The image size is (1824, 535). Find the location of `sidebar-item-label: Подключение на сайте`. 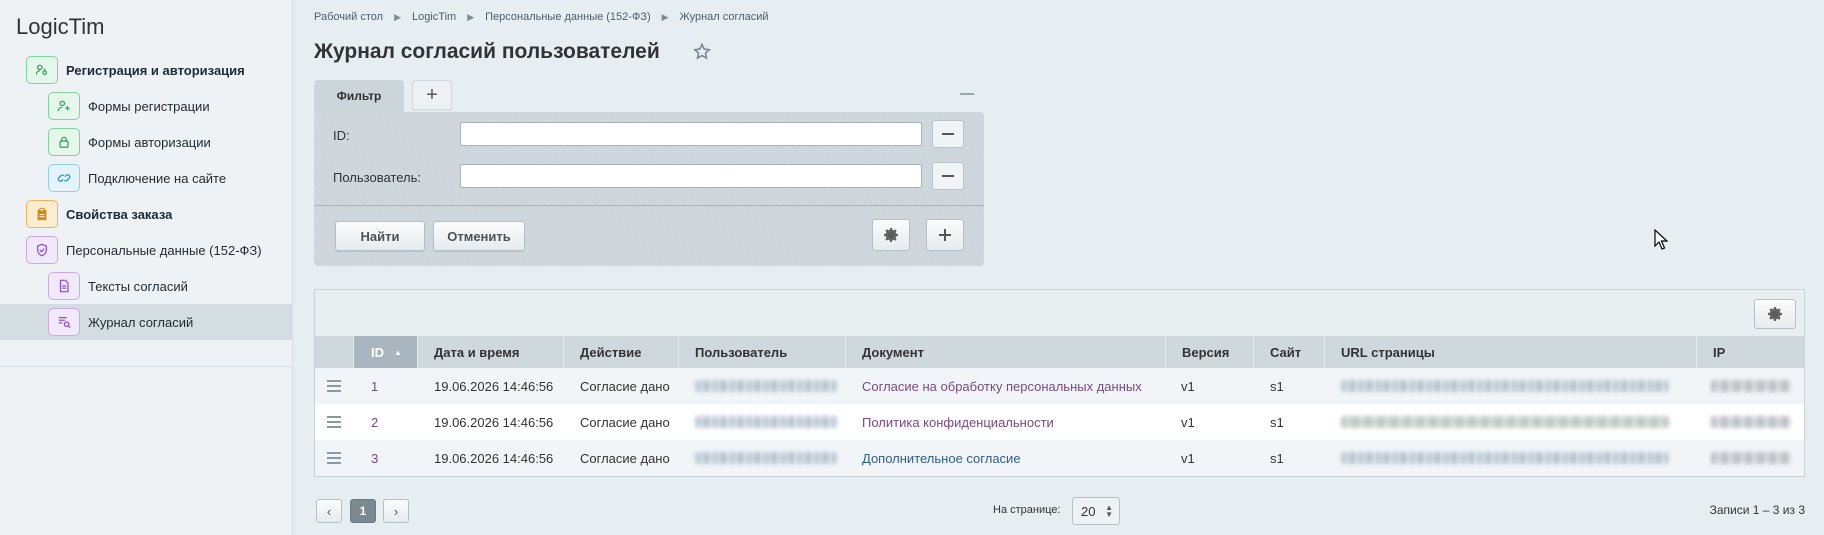

sidebar-item-label: Подключение на сайте is located at coordinates (157, 178).